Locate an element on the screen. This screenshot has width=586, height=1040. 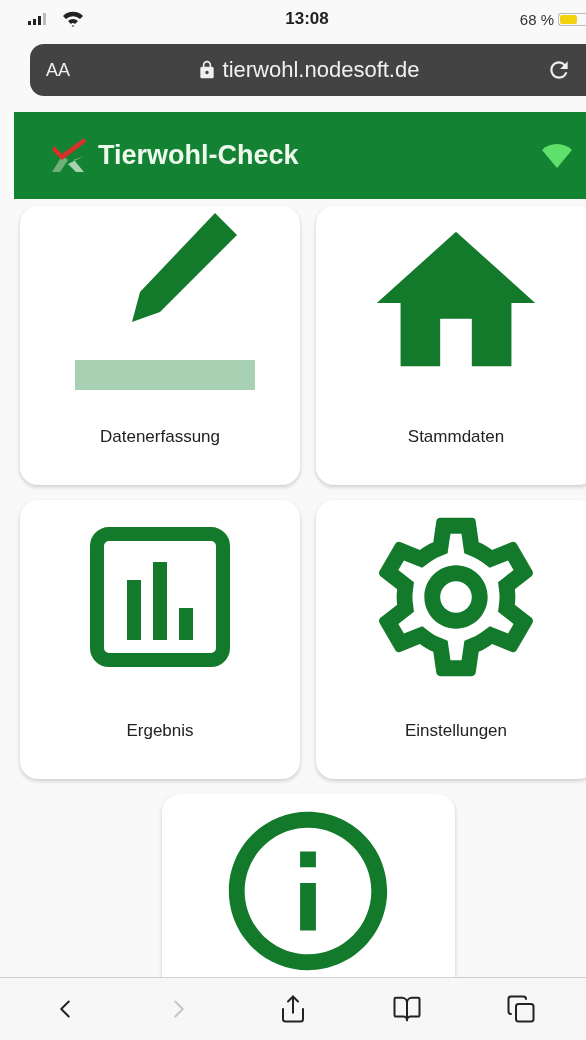
wifi-icon is located at coordinates (73, 19).